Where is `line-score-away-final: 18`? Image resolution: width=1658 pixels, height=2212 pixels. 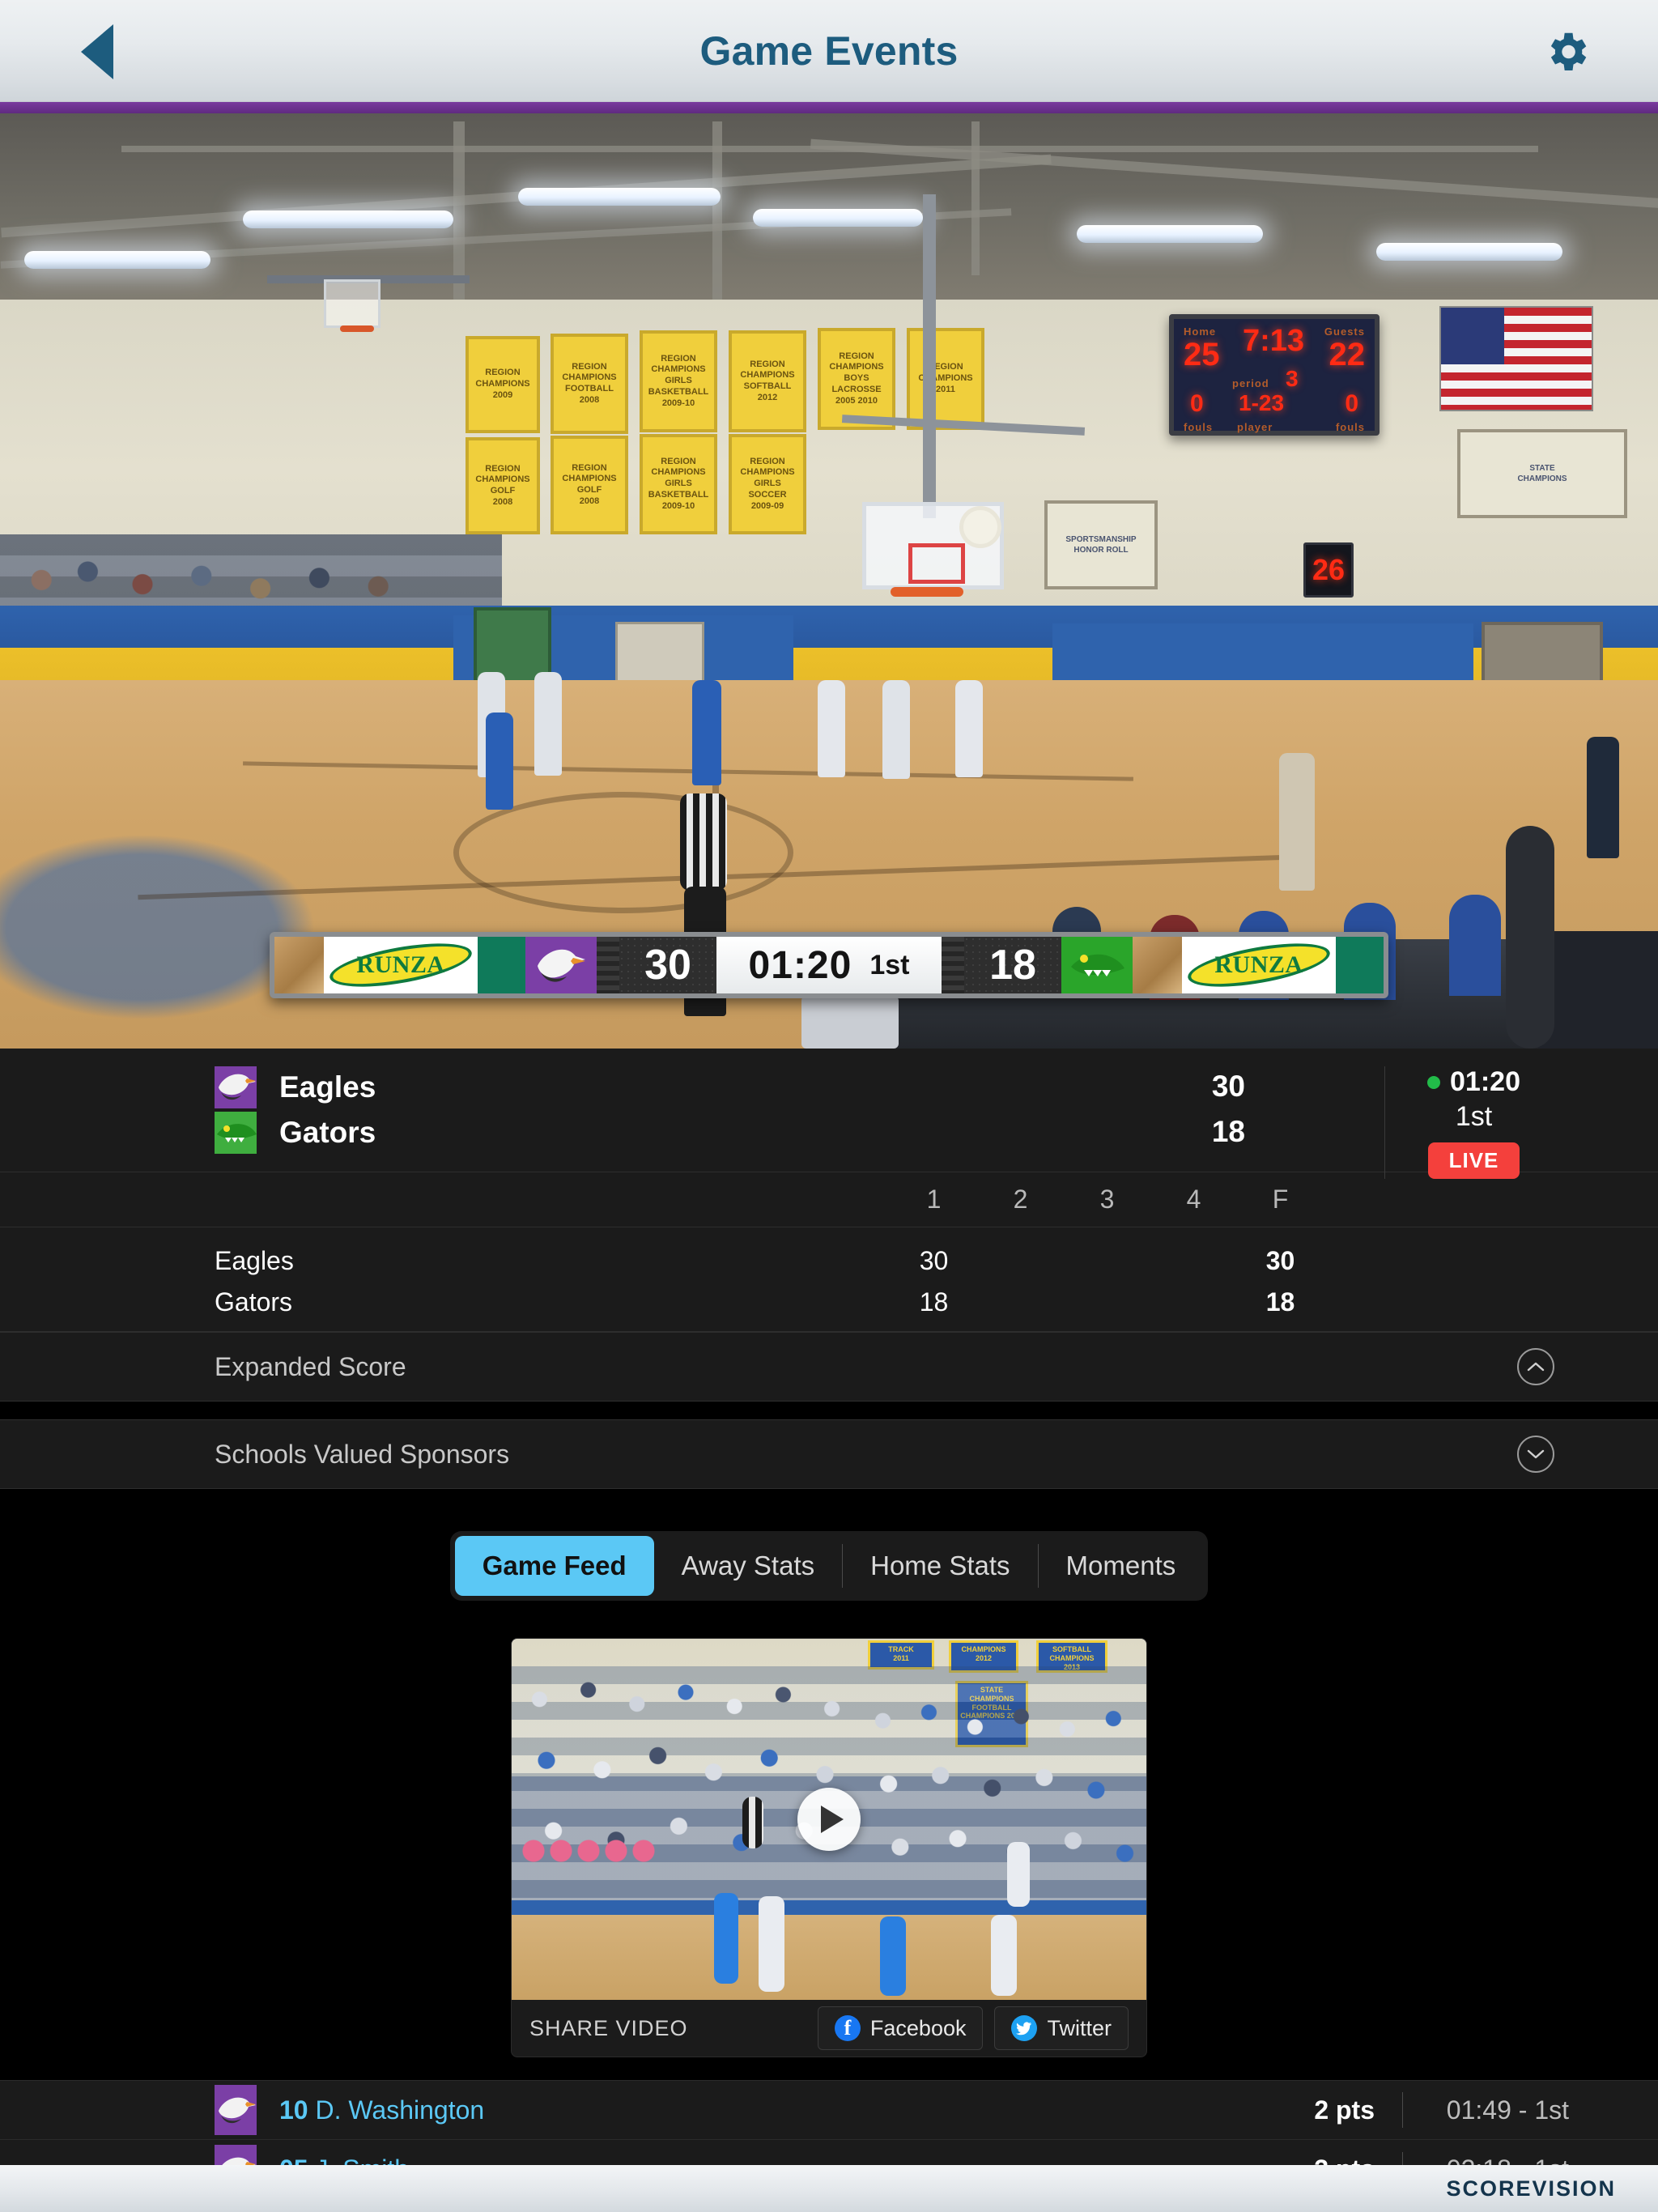
line-score-away-final: 18 is located at coordinates (1280, 1302).